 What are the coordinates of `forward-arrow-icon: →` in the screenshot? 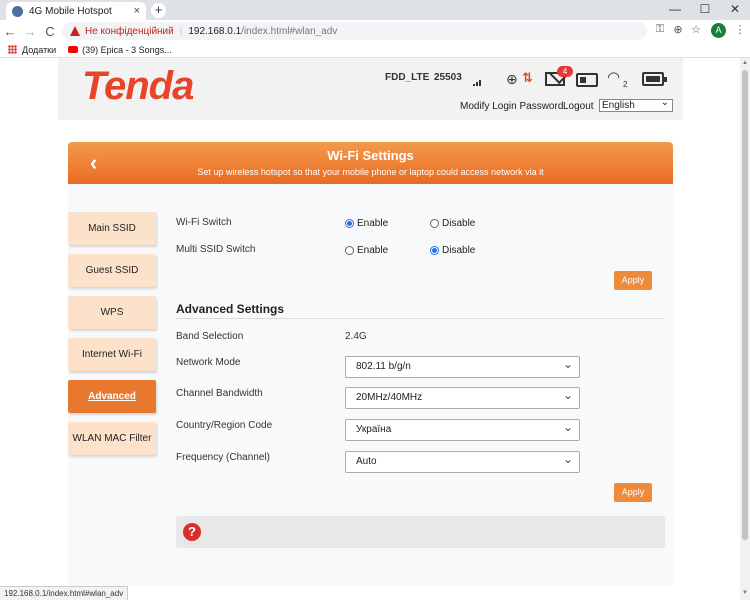 It's located at (30, 31).